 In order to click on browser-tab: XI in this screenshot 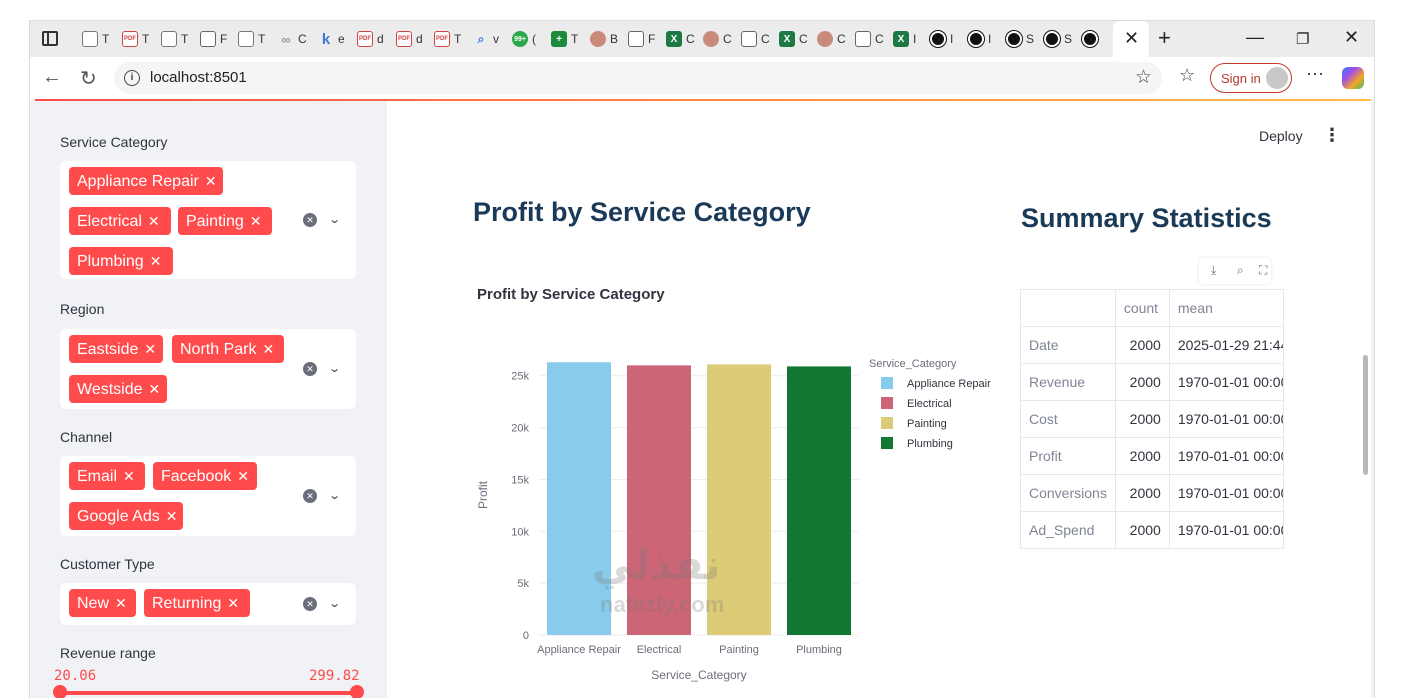, I will do `click(904, 39)`.